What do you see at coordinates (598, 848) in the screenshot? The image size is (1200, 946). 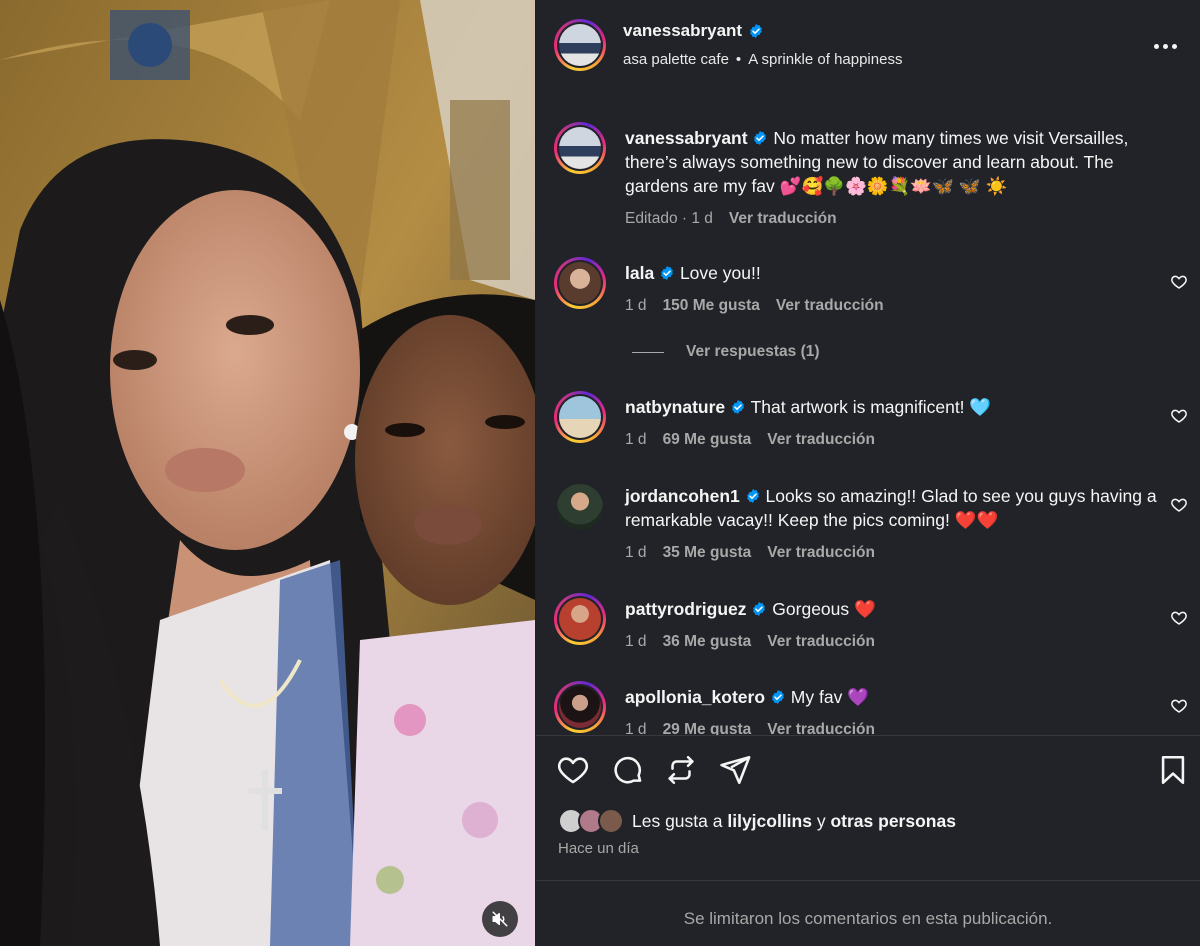 I see `post-time: Hace un día` at bounding box center [598, 848].